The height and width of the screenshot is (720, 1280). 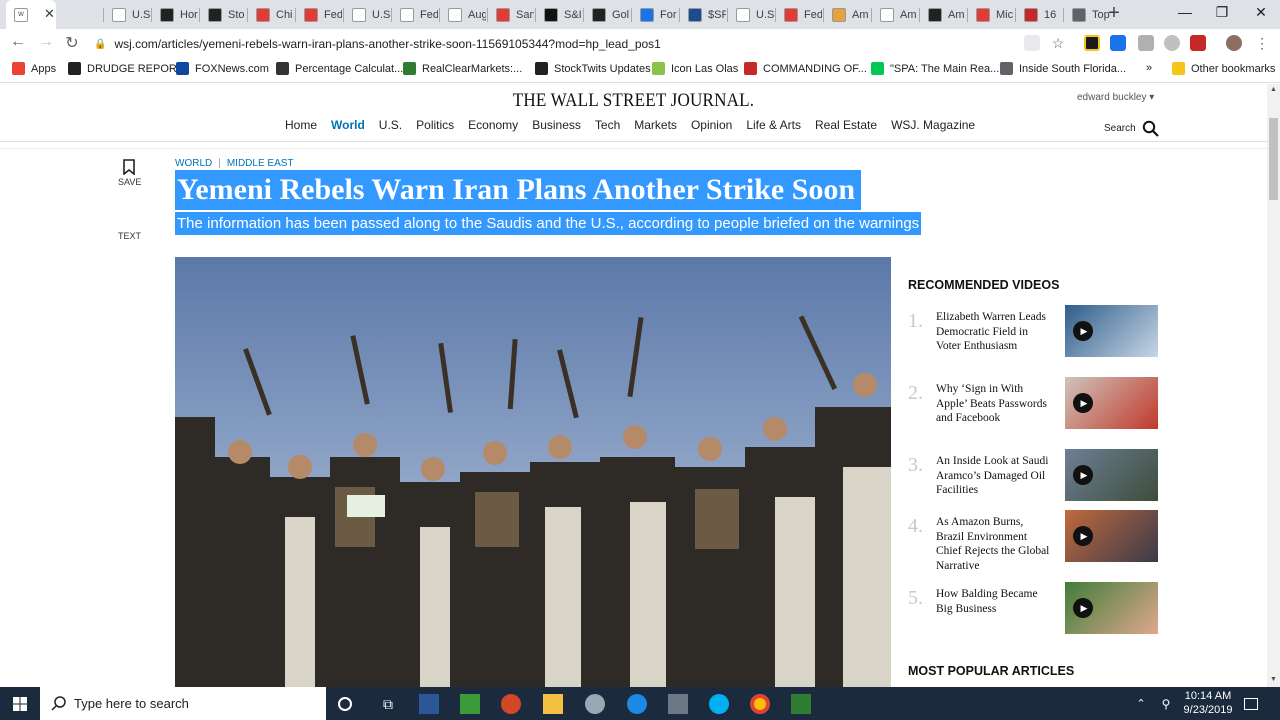 I want to click on network-icon: ⚲, so click(x=1166, y=704).